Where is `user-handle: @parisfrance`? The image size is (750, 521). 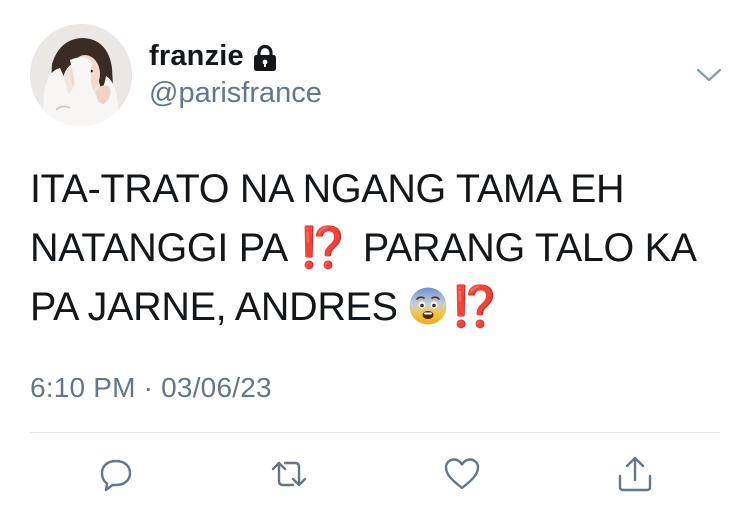 user-handle: @parisfrance is located at coordinates (235, 93).